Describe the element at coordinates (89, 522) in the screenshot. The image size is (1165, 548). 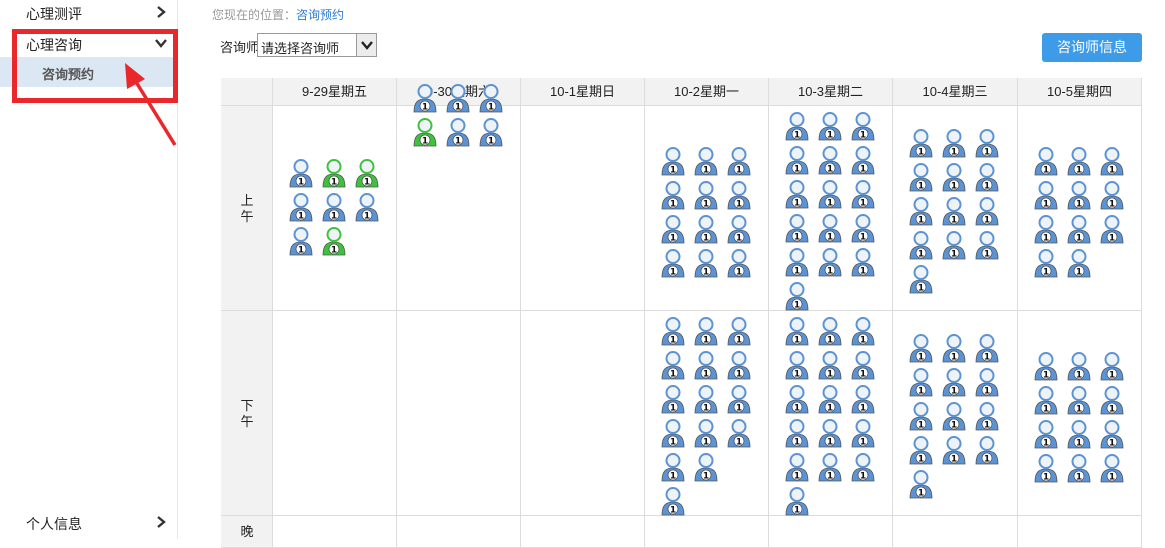
I see `sidebar-item-personal-info: 个人信息` at that location.